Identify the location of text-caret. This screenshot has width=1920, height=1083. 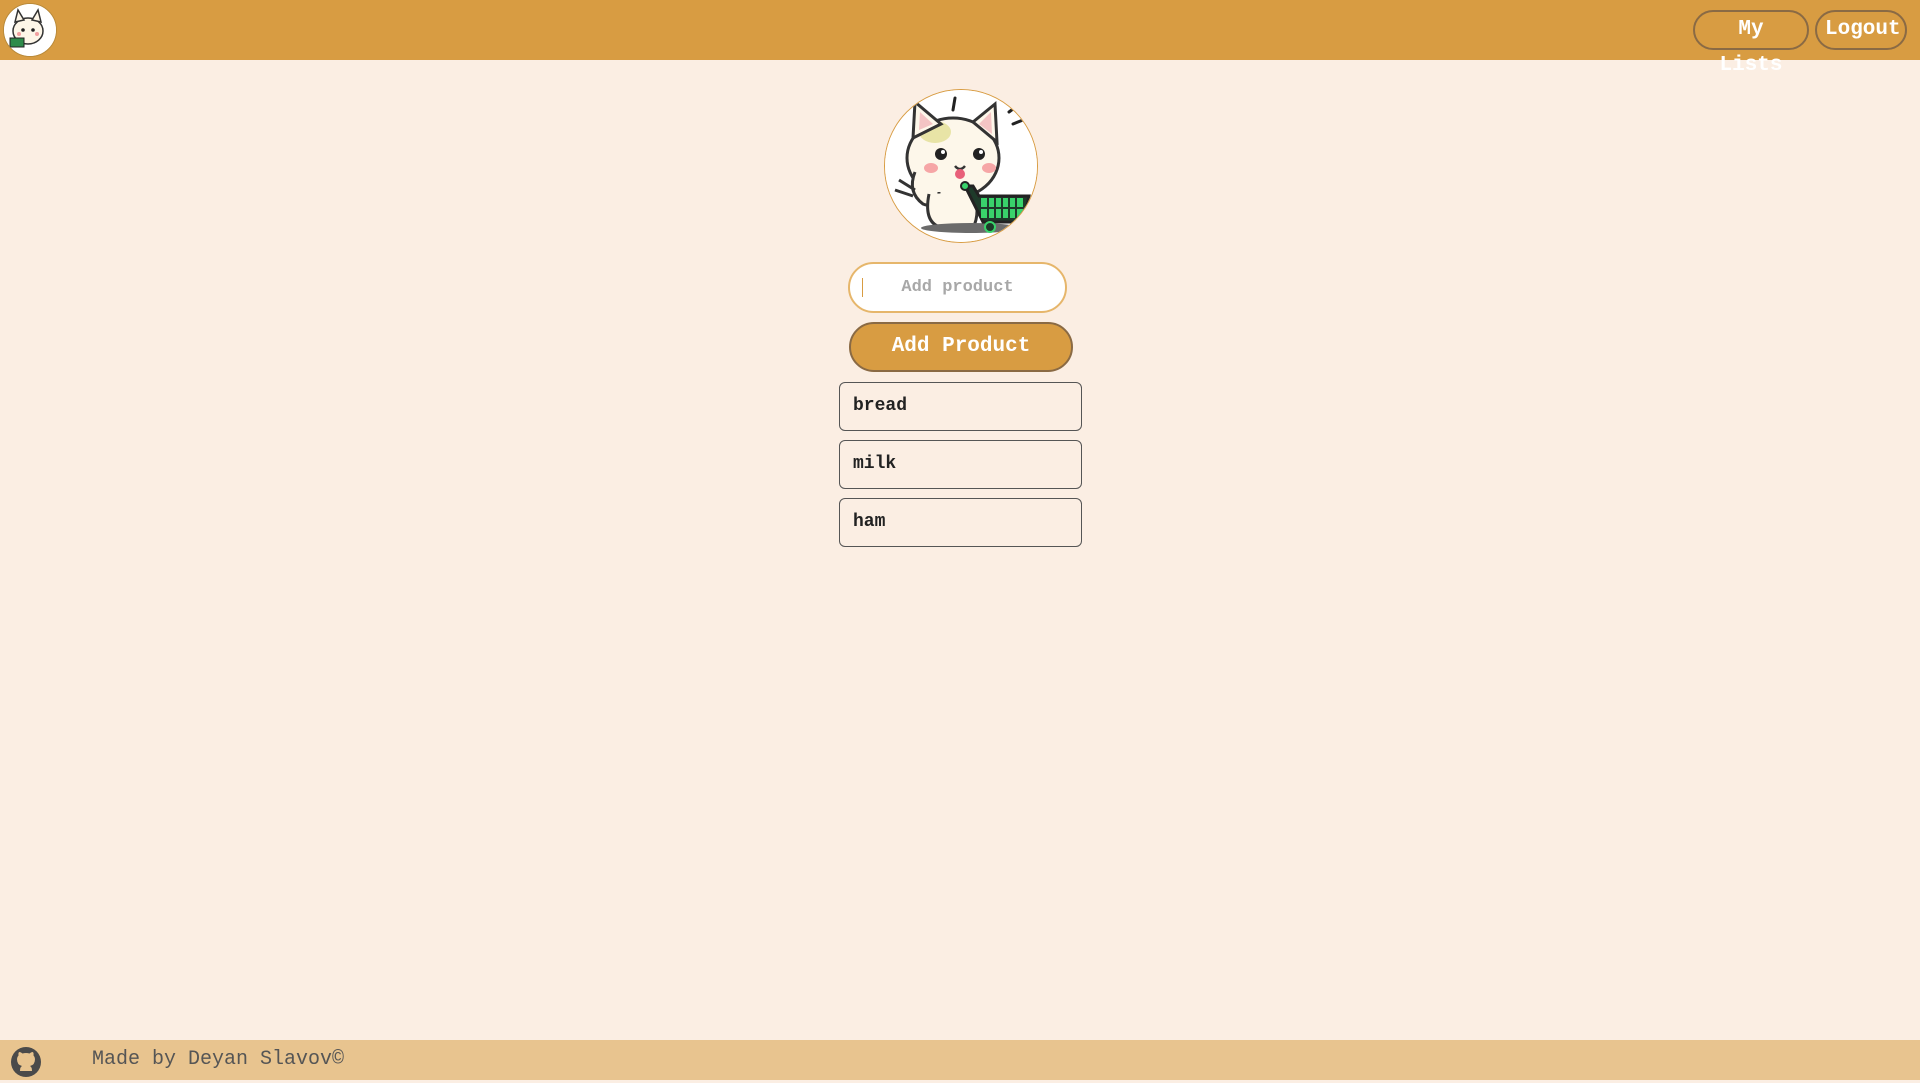
(862, 287).